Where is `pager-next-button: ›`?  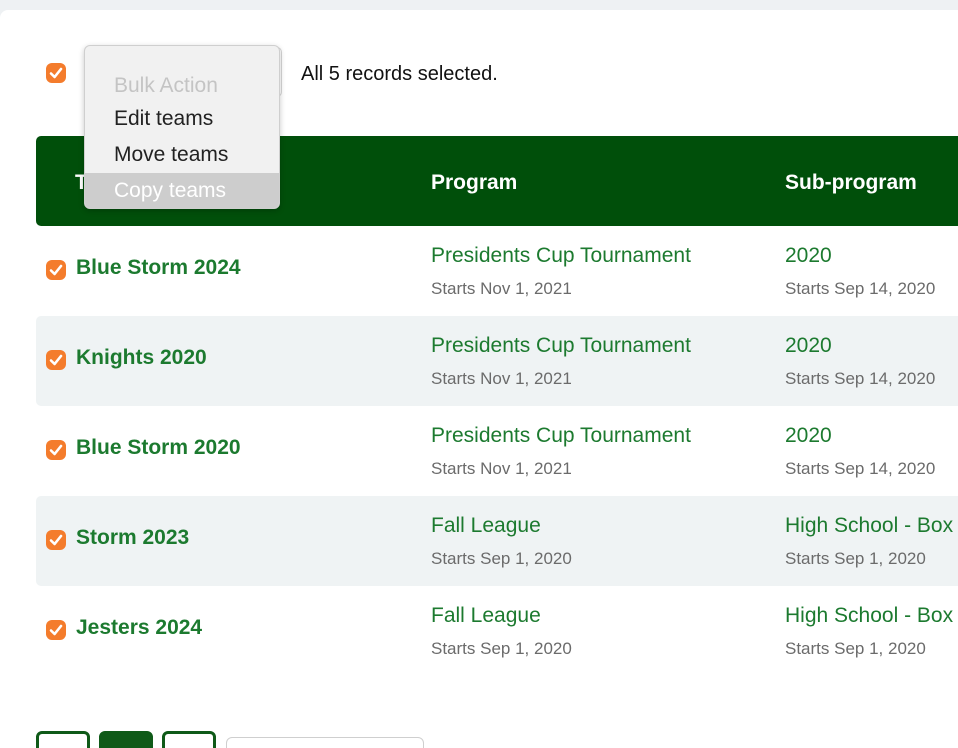 pager-next-button: › is located at coordinates (189, 739).